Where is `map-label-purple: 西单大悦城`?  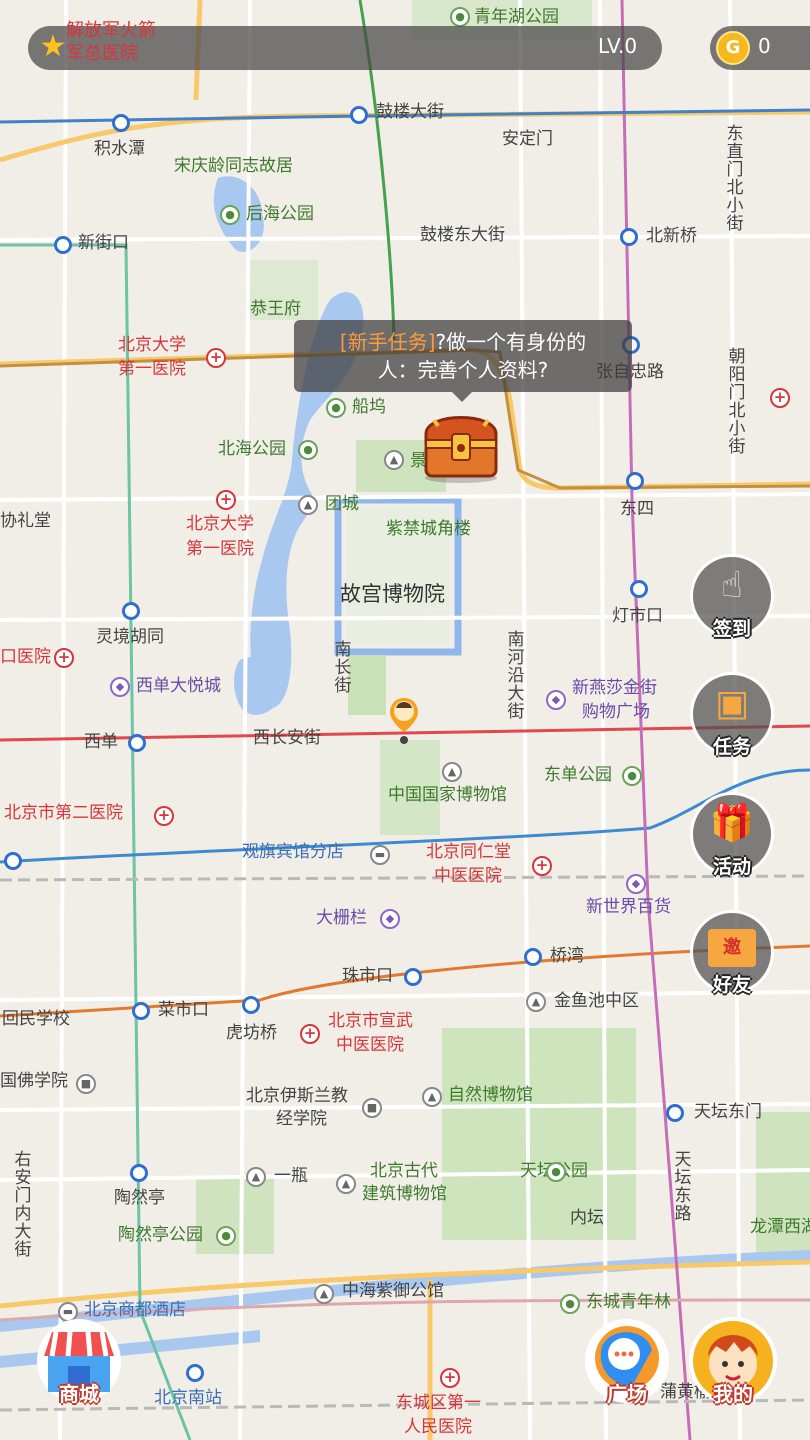 map-label-purple: 西单大悦城 is located at coordinates (178, 686).